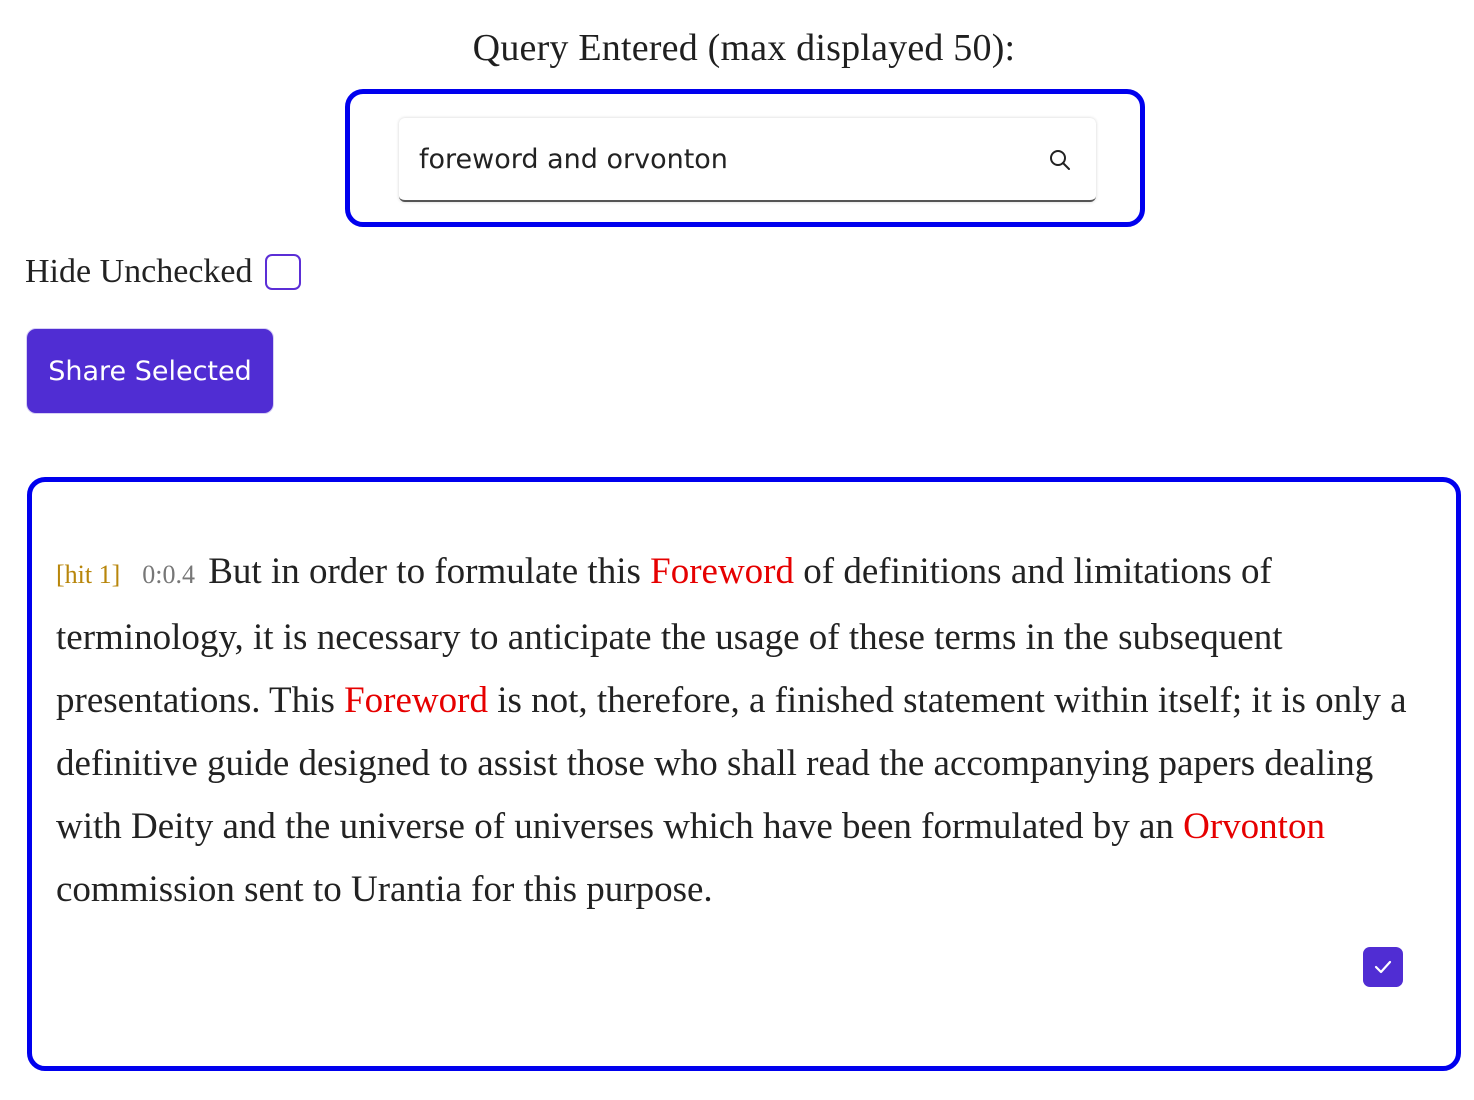 Image resolution: width=1474 pixels, height=1100 pixels. Describe the element at coordinates (88, 574) in the screenshot. I see `hit-label: [hit 1]` at that location.